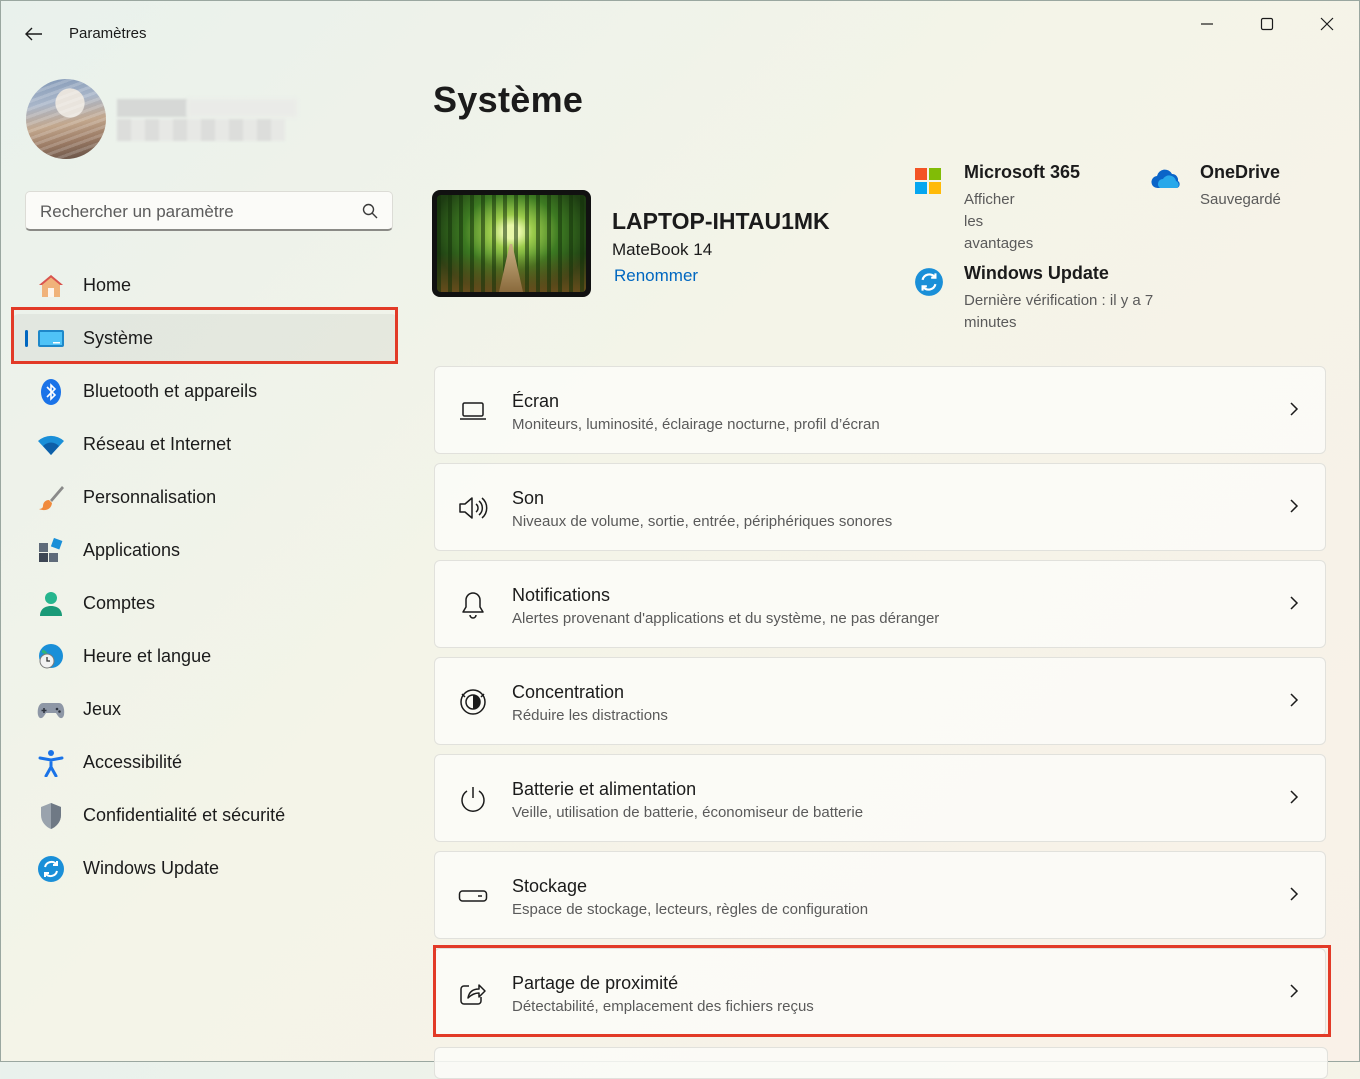 The height and width of the screenshot is (1079, 1360). Describe the element at coordinates (66, 119) in the screenshot. I see `avatar` at that location.